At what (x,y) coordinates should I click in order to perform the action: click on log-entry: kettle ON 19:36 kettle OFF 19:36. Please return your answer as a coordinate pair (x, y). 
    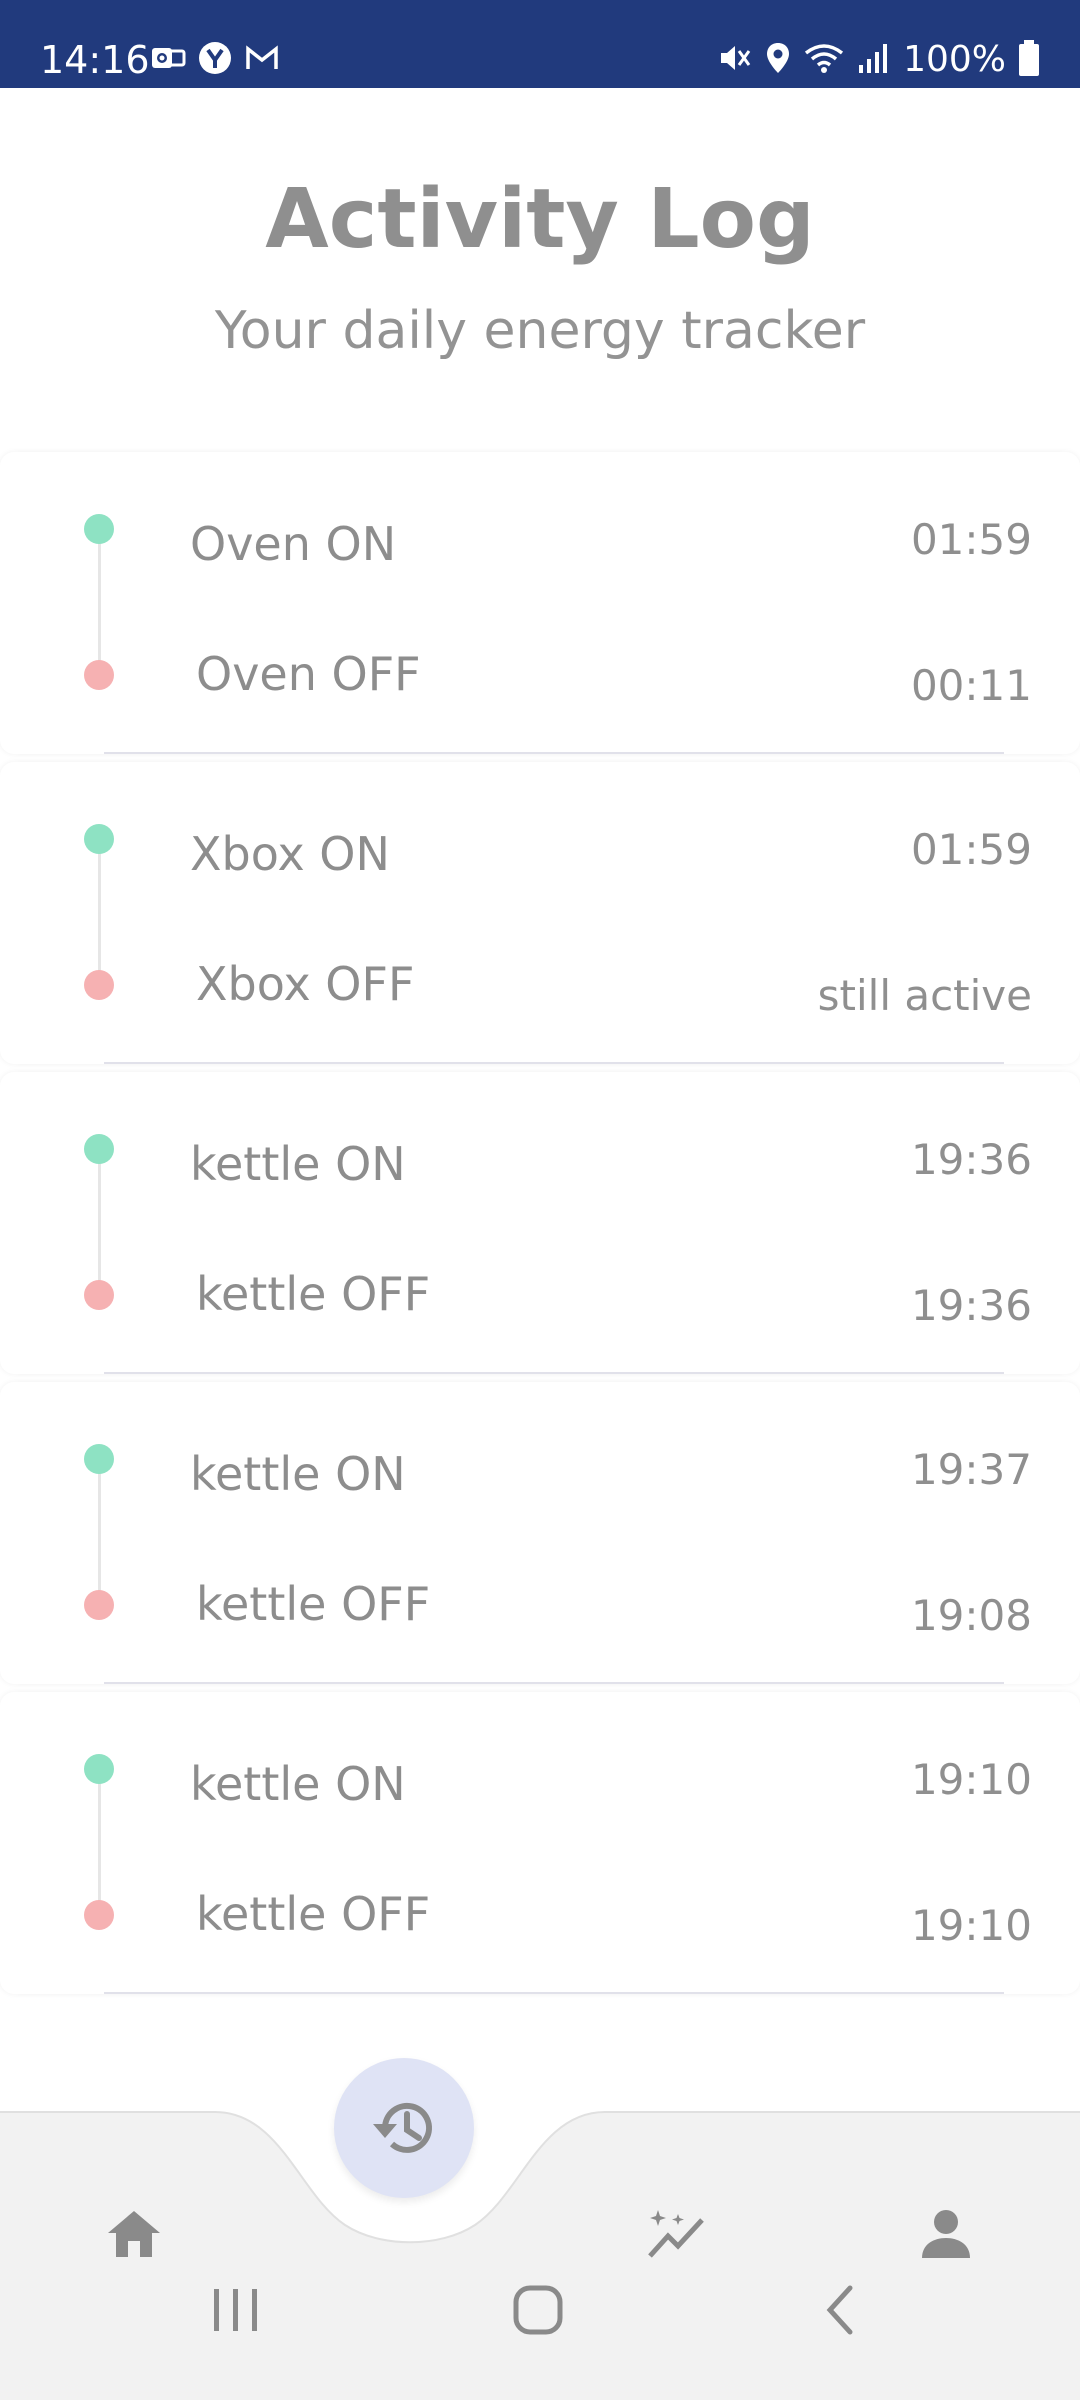
    Looking at the image, I should click on (540, 1223).